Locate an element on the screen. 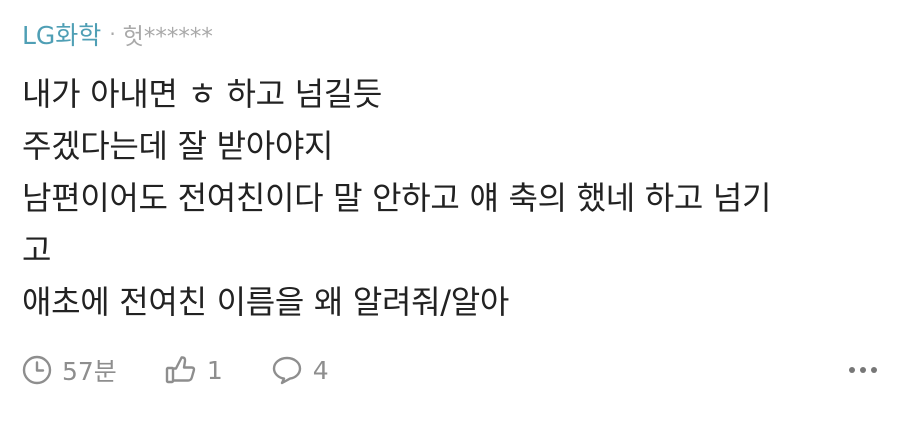 The width and height of the screenshot is (910, 431). reply-button: 4 is located at coordinates (300, 370).